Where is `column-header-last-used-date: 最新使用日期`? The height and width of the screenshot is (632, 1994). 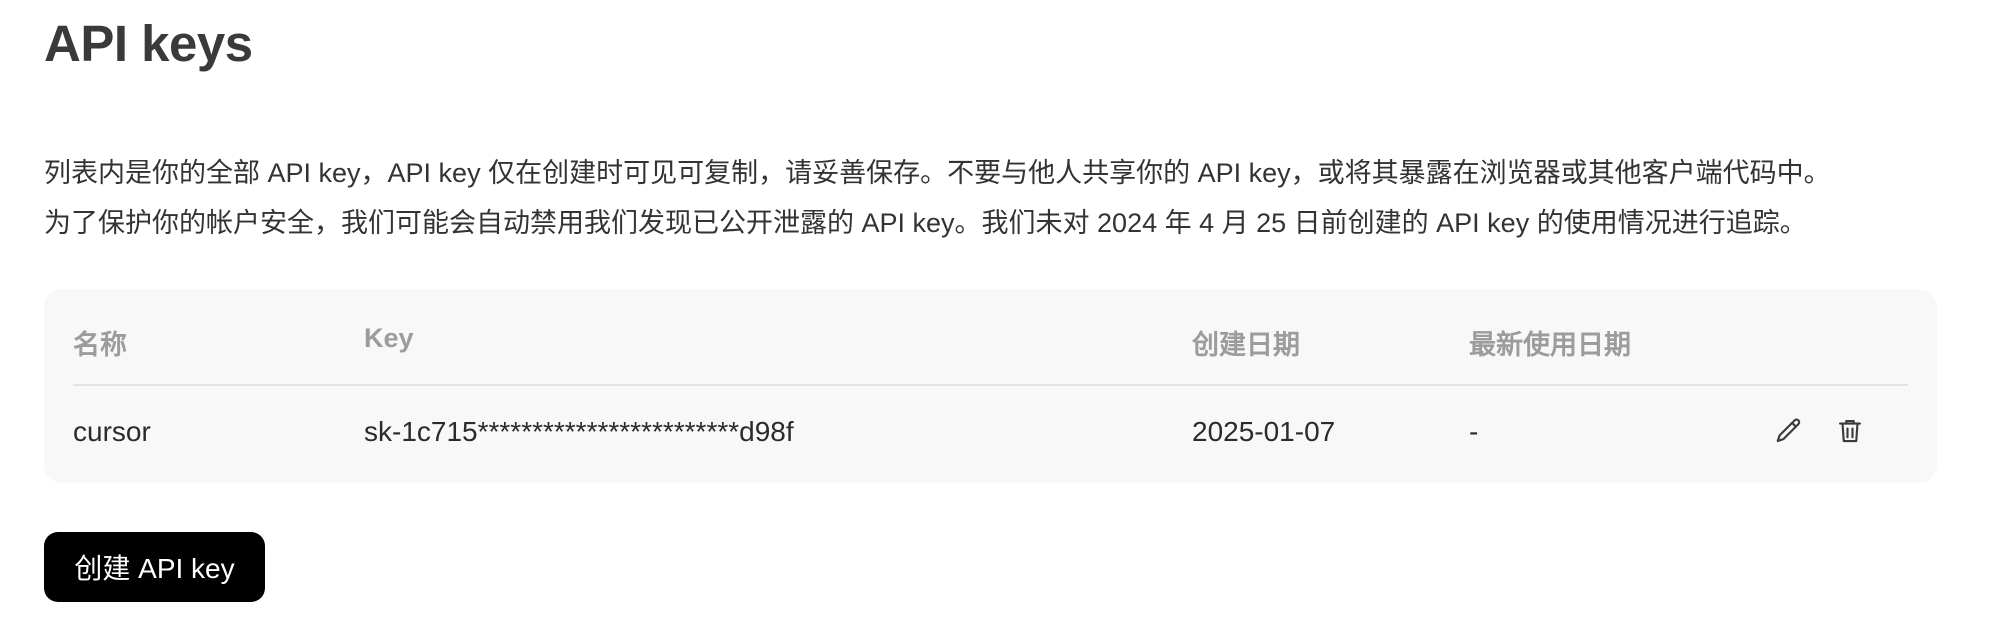
column-header-last-used-date: 最新使用日期 is located at coordinates (1550, 345).